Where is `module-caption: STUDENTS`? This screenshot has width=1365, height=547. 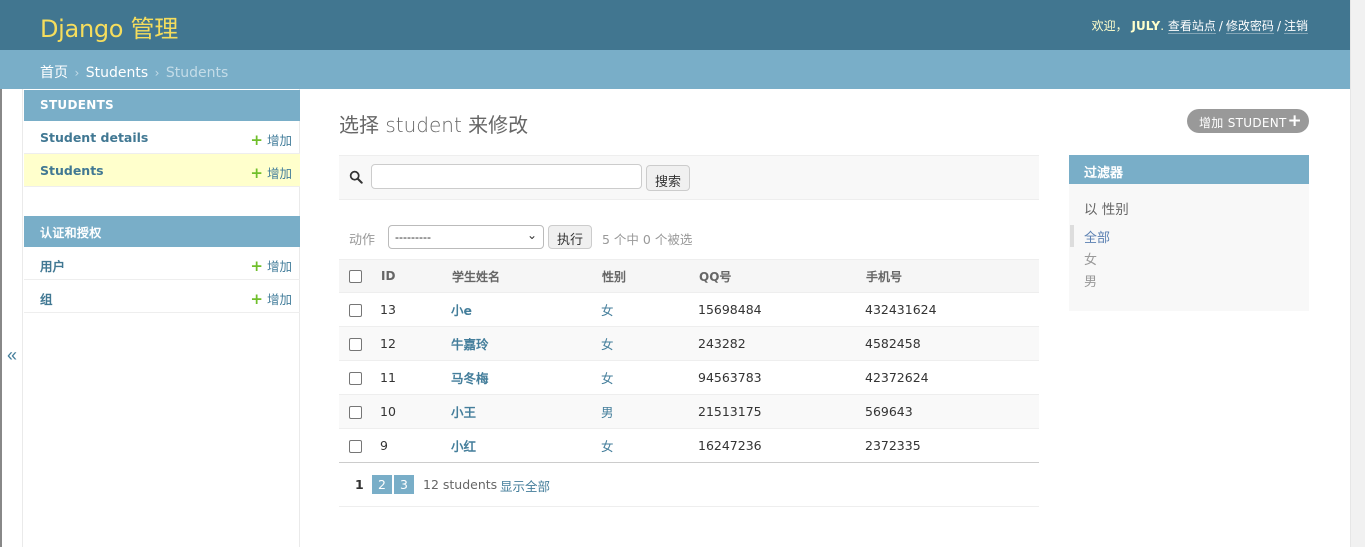 module-caption: STUDENTS is located at coordinates (162, 105).